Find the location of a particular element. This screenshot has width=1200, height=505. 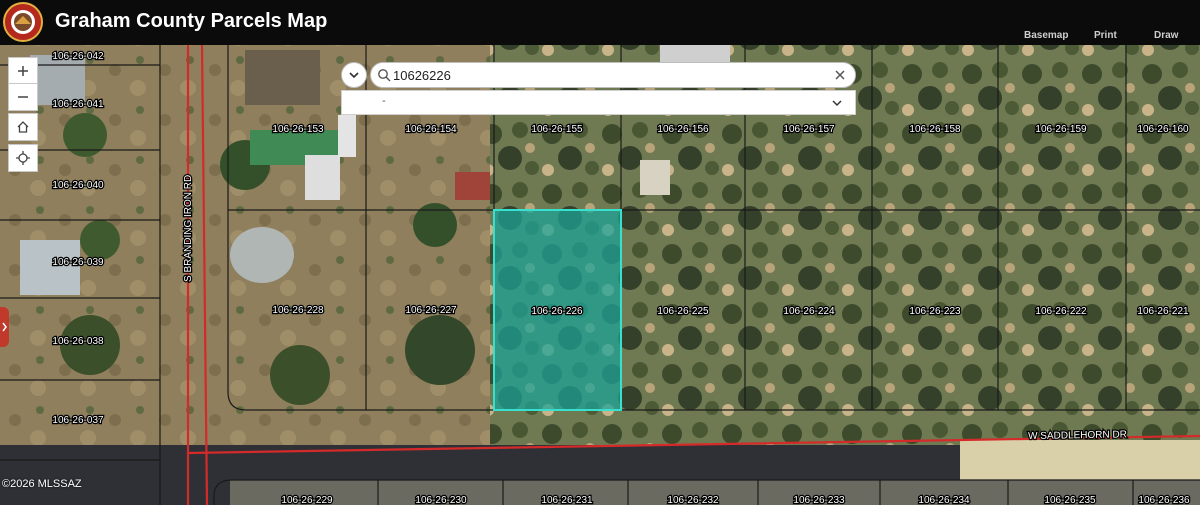

layer-select-dropdown: - is located at coordinates (598, 102).